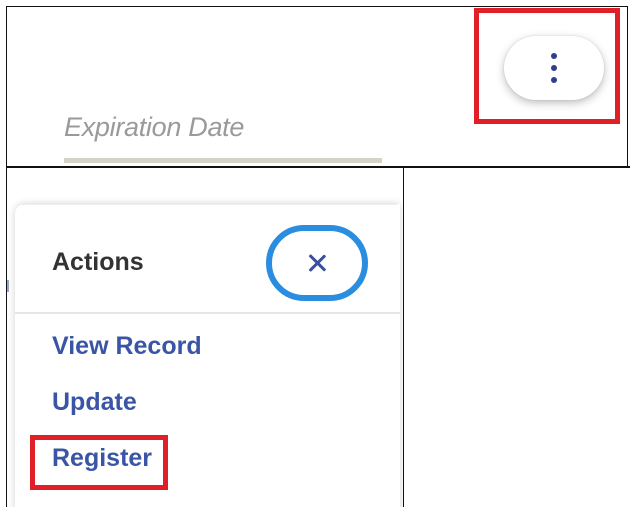 This screenshot has height=507, width=630. Describe the element at coordinates (99, 462) in the screenshot. I see `register-highlight-box` at that location.